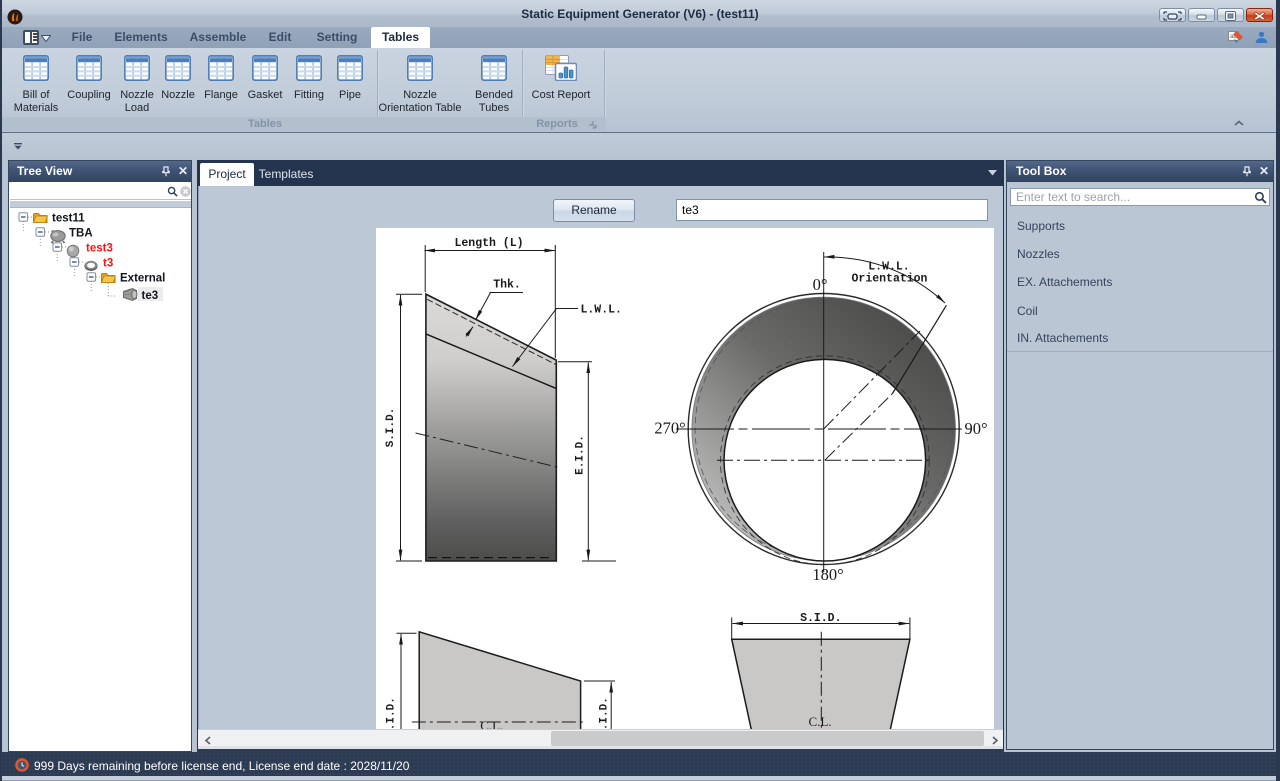 The image size is (1280, 781). What do you see at coordinates (507, 285) in the screenshot?
I see `svg-text: Thk.` at bounding box center [507, 285].